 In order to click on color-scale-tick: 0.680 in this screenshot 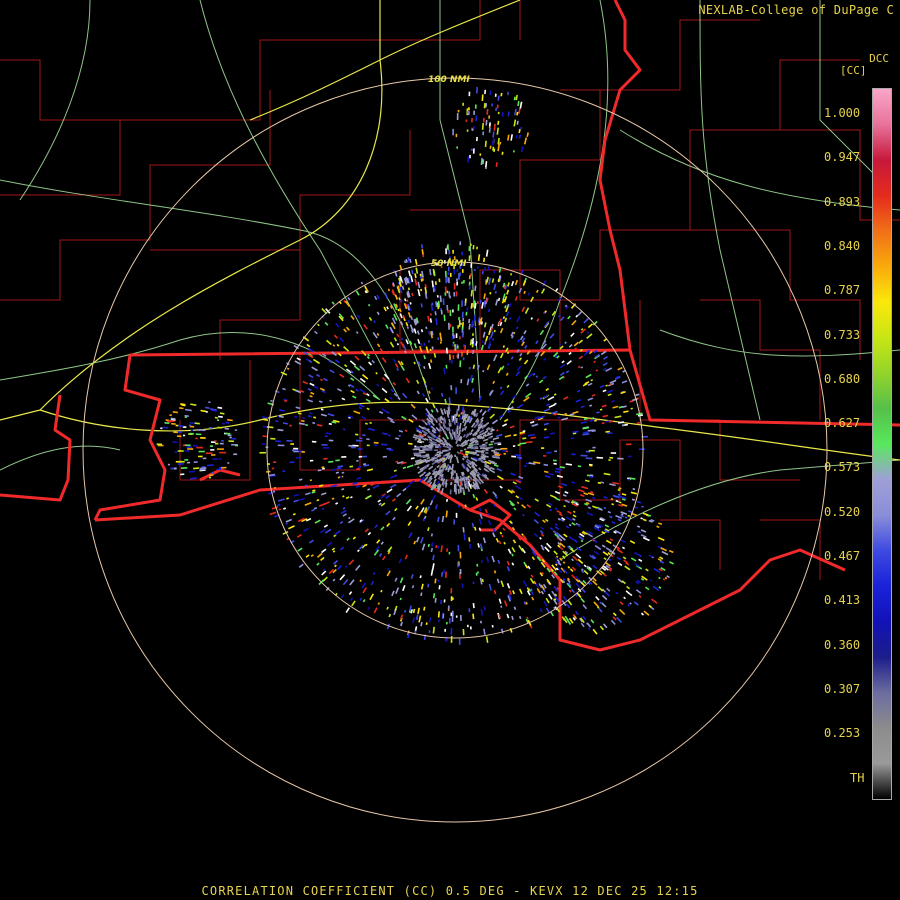, I will do `click(842, 378)`.